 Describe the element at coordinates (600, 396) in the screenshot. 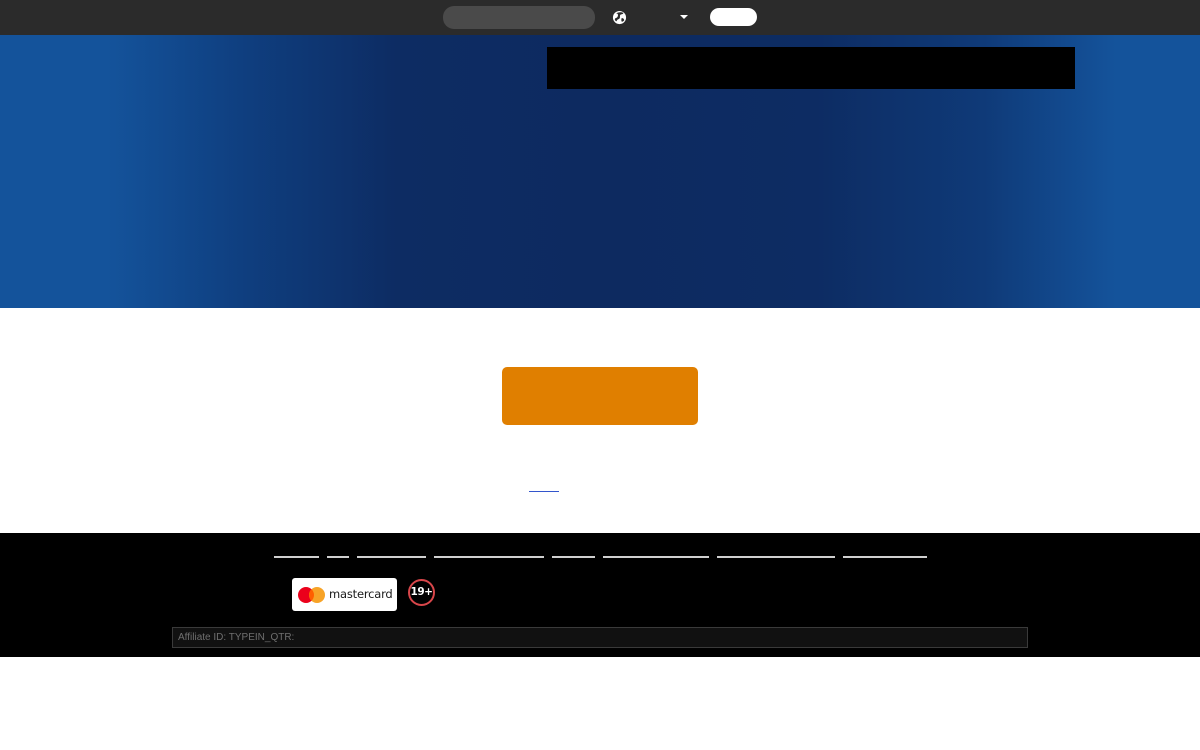

I see `cta-button` at that location.